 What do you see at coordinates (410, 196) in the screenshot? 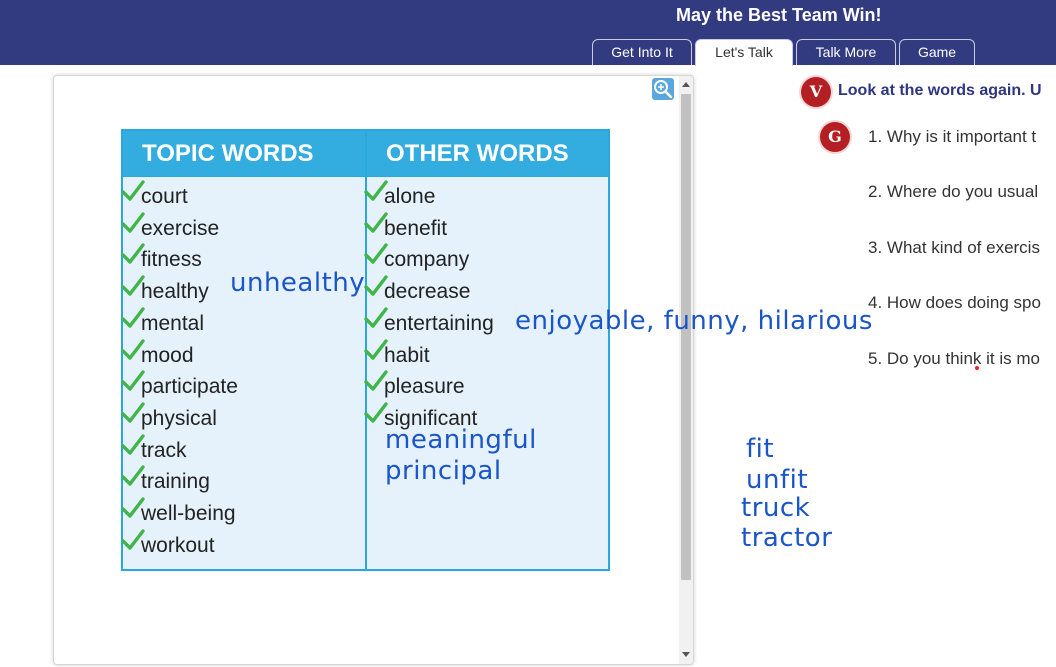
I see `other-word: alone` at bounding box center [410, 196].